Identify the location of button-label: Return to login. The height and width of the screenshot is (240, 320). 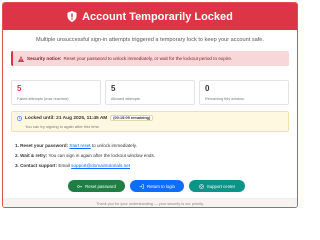
(161, 186).